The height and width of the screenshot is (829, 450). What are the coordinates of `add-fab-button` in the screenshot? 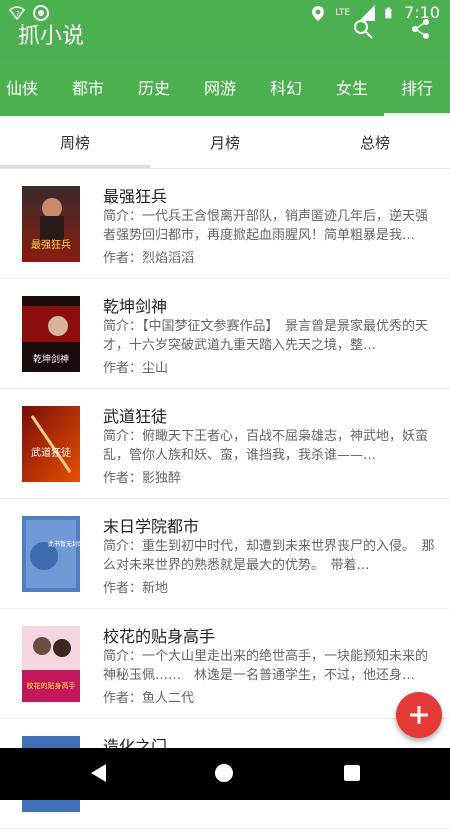 It's located at (419, 715).